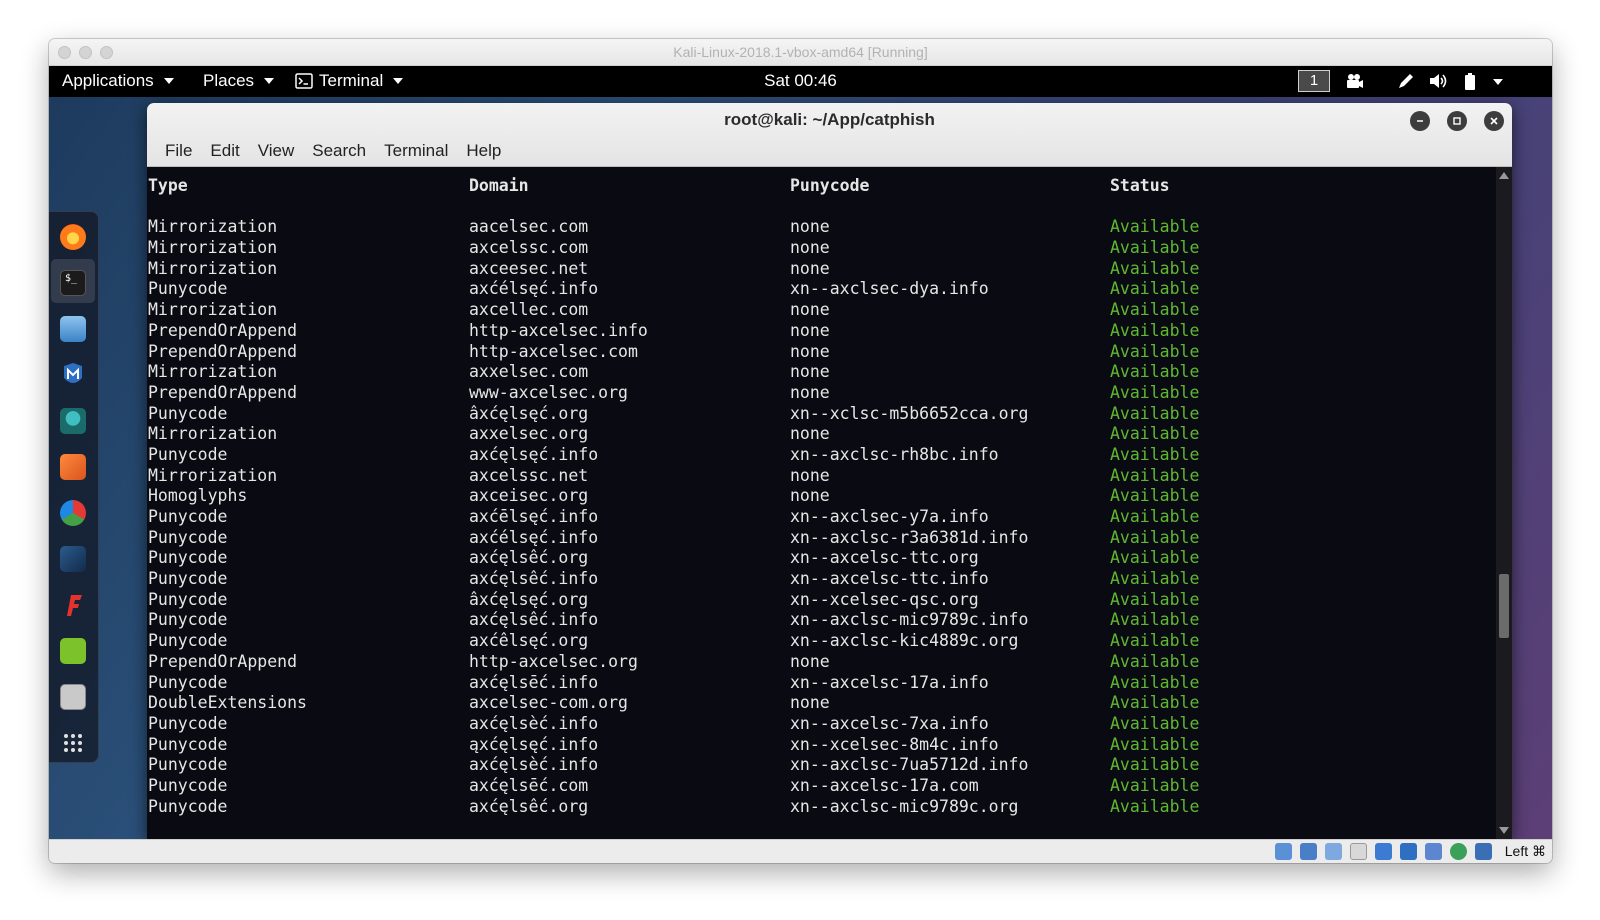 The height and width of the screenshot is (920, 1600). What do you see at coordinates (529, 475) in the screenshot?
I see `row-domain: axcelssc.net` at bounding box center [529, 475].